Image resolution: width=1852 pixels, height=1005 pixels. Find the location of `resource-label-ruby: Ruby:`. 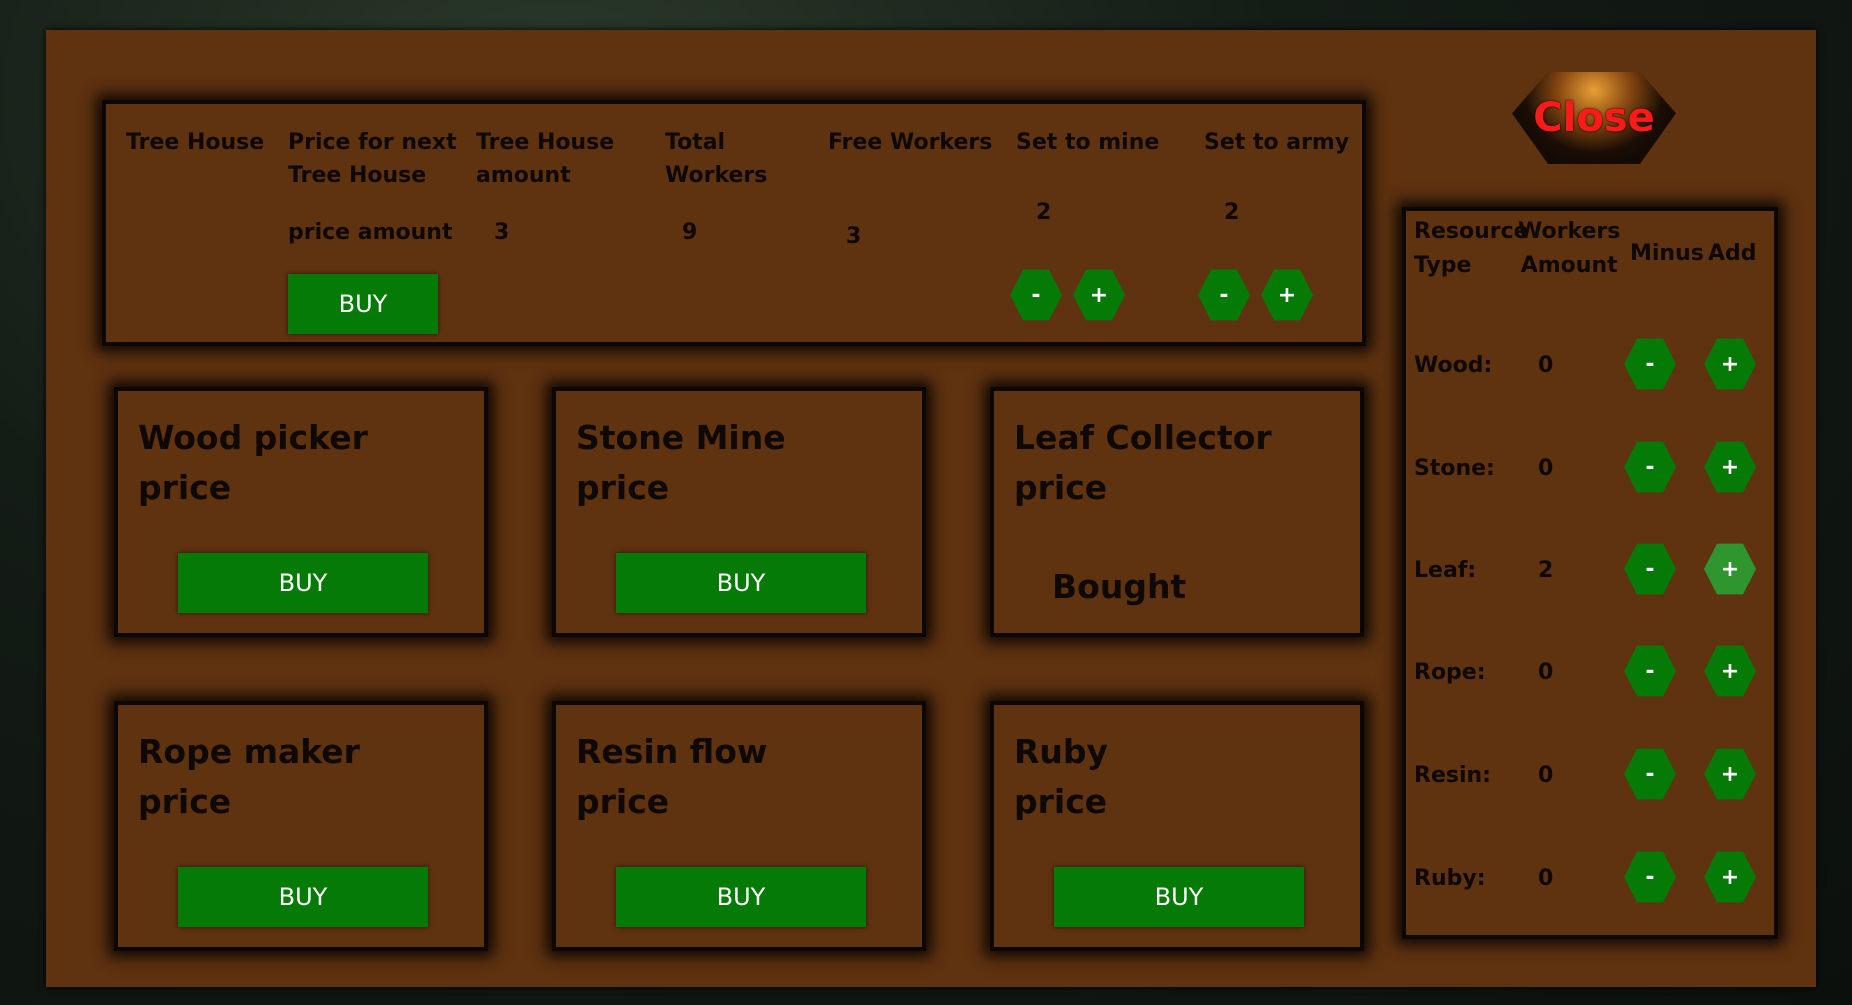

resource-label-ruby: Ruby: is located at coordinates (1450, 878).